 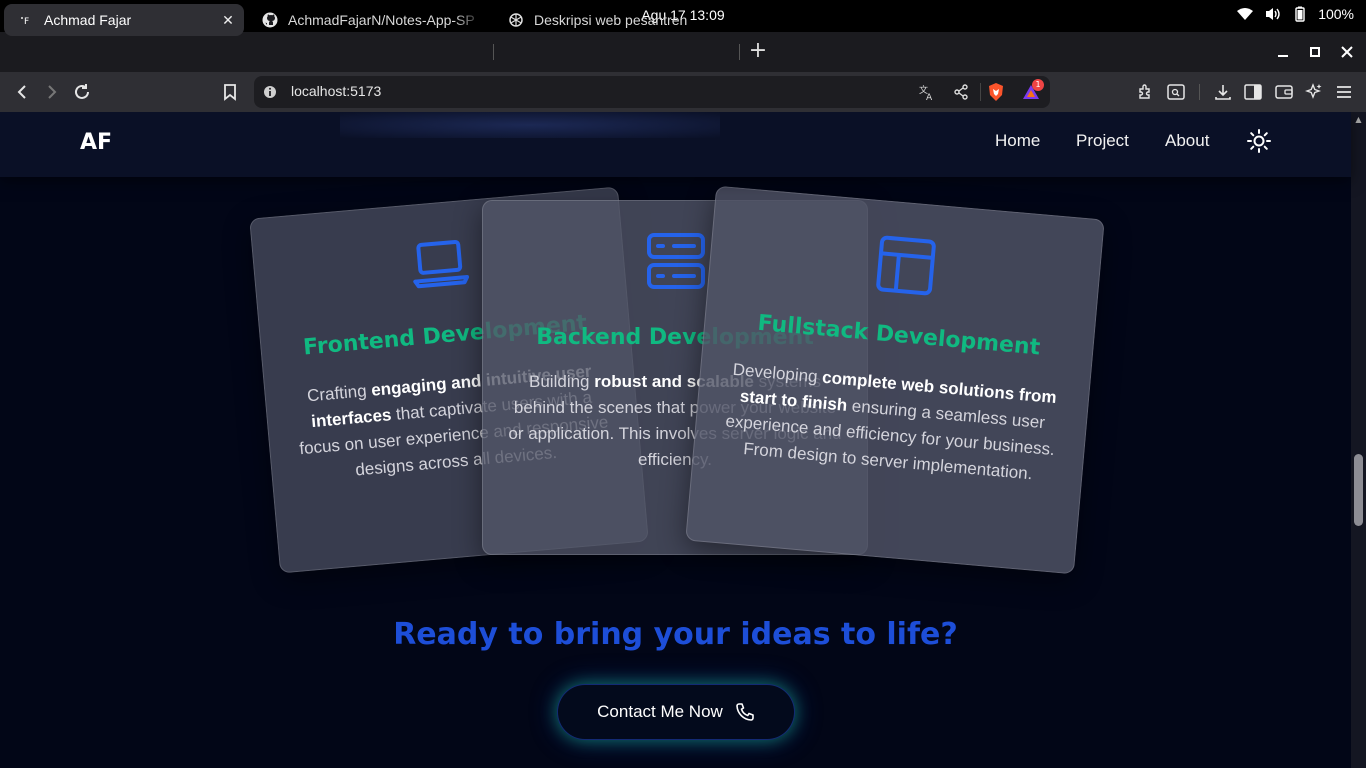 I want to click on contact-me-button: Contact Me Now, so click(x=676, y=712).